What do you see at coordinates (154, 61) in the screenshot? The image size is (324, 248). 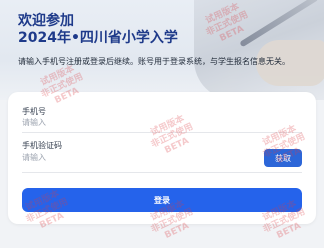 I see `hero-note: 请输入手机号注册或登录后继续。账号用于登录系统，与学生报名信息无关。` at bounding box center [154, 61].